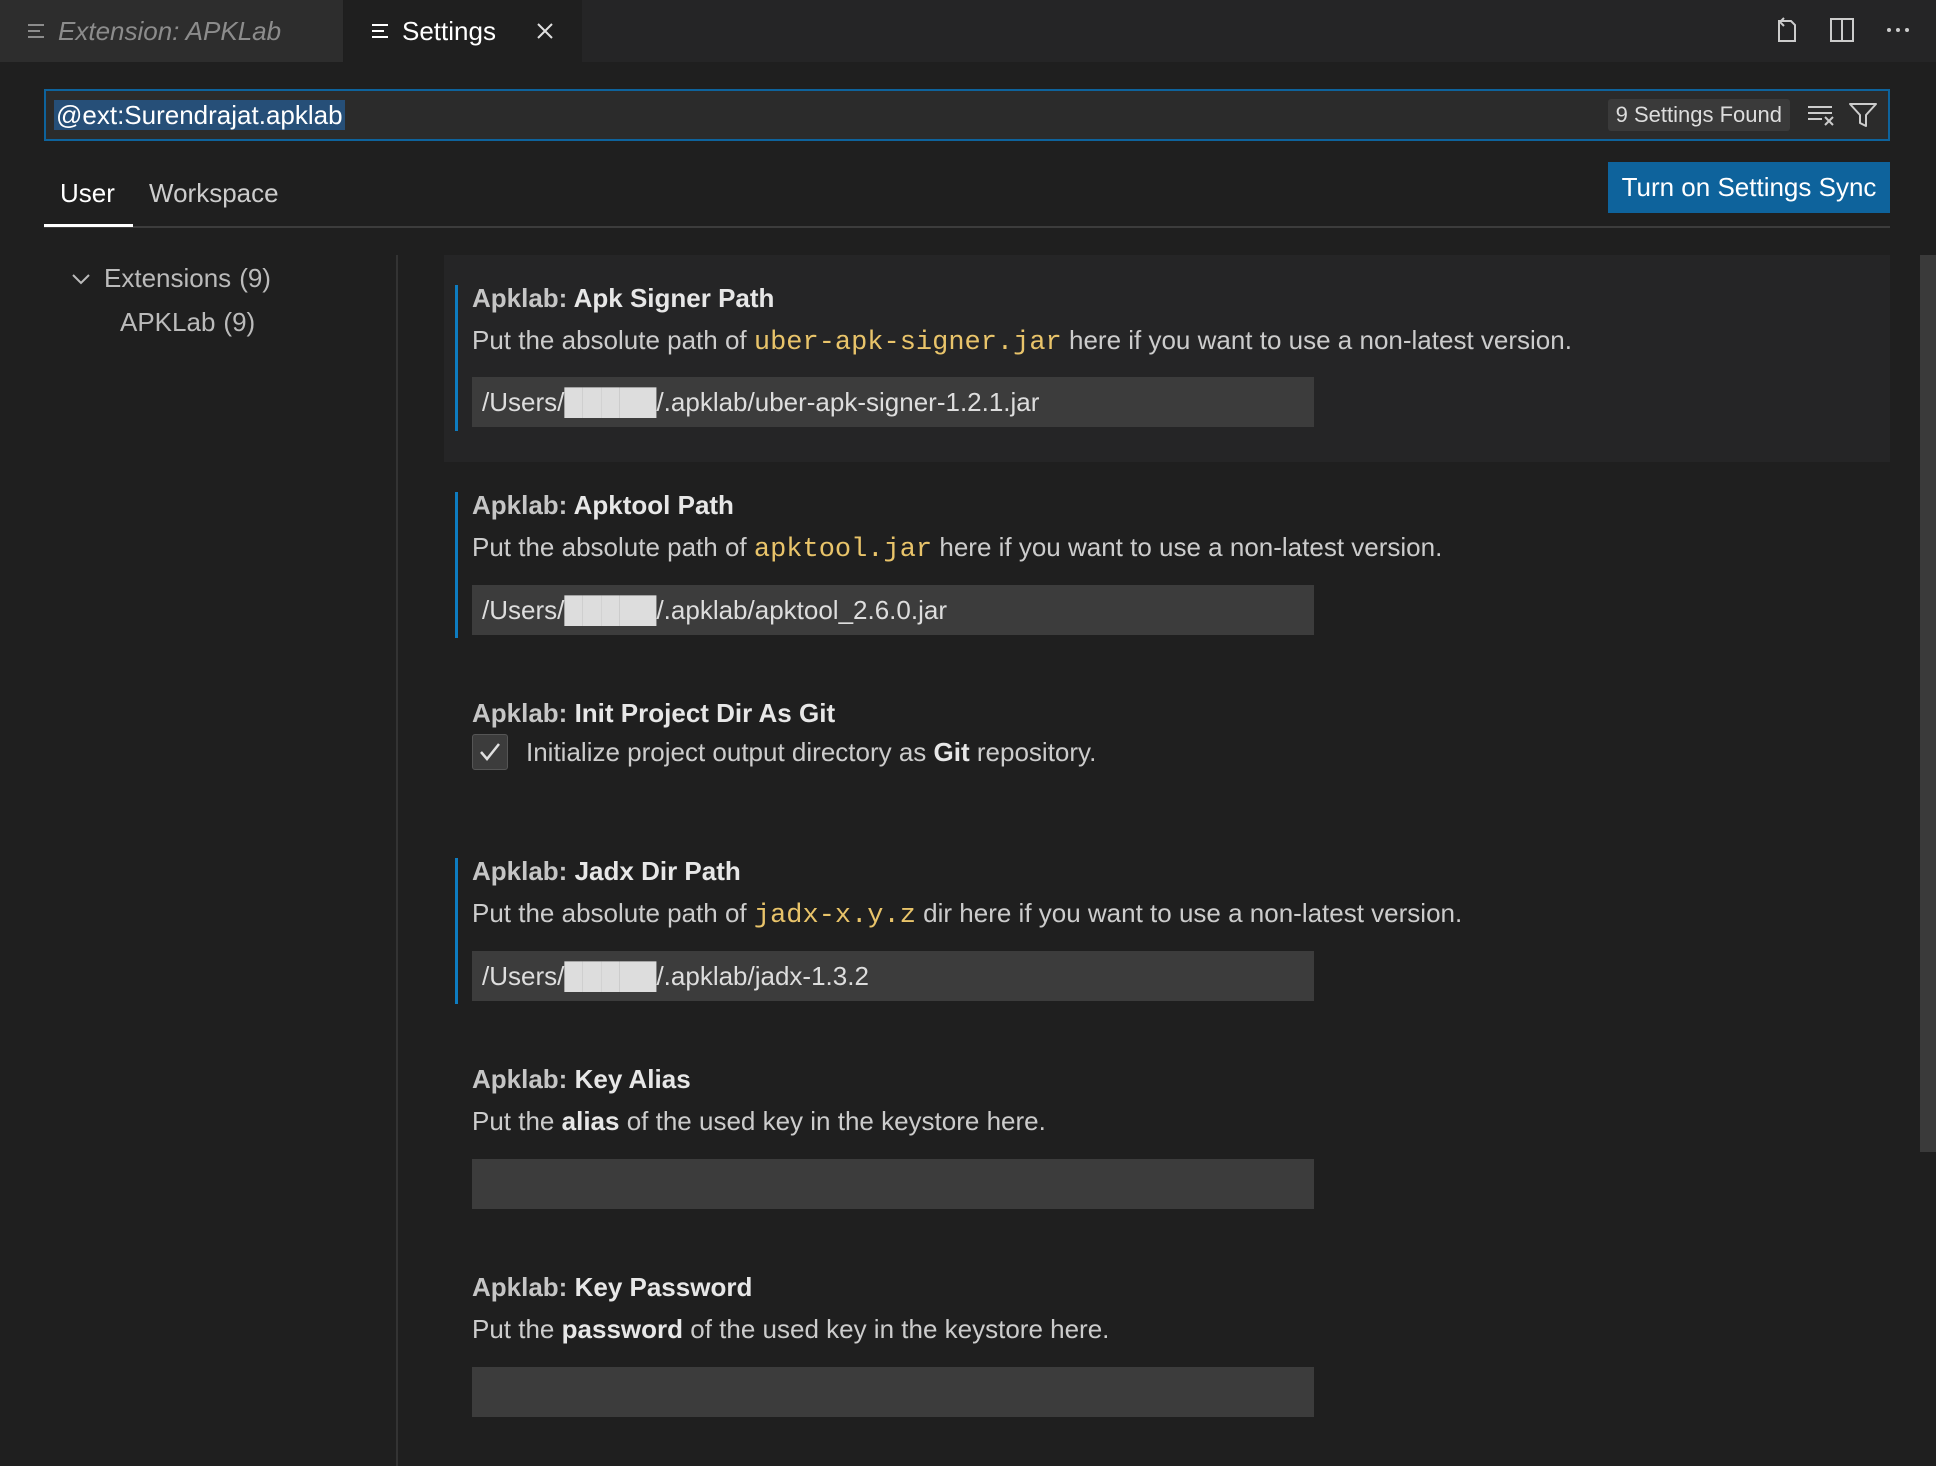  I want to click on search-query-text: @ext:Surendrajat.apklab, so click(199, 115).